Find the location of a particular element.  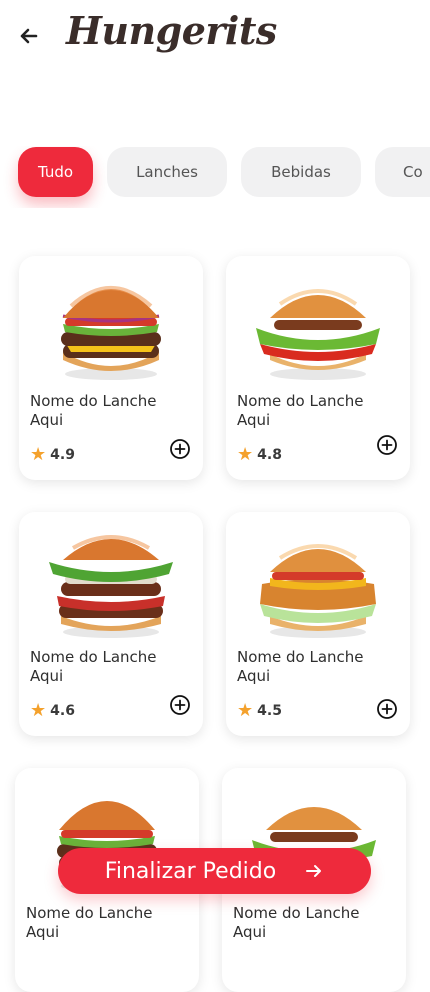

product-rating: ★ 4.6 is located at coordinates (52, 711).